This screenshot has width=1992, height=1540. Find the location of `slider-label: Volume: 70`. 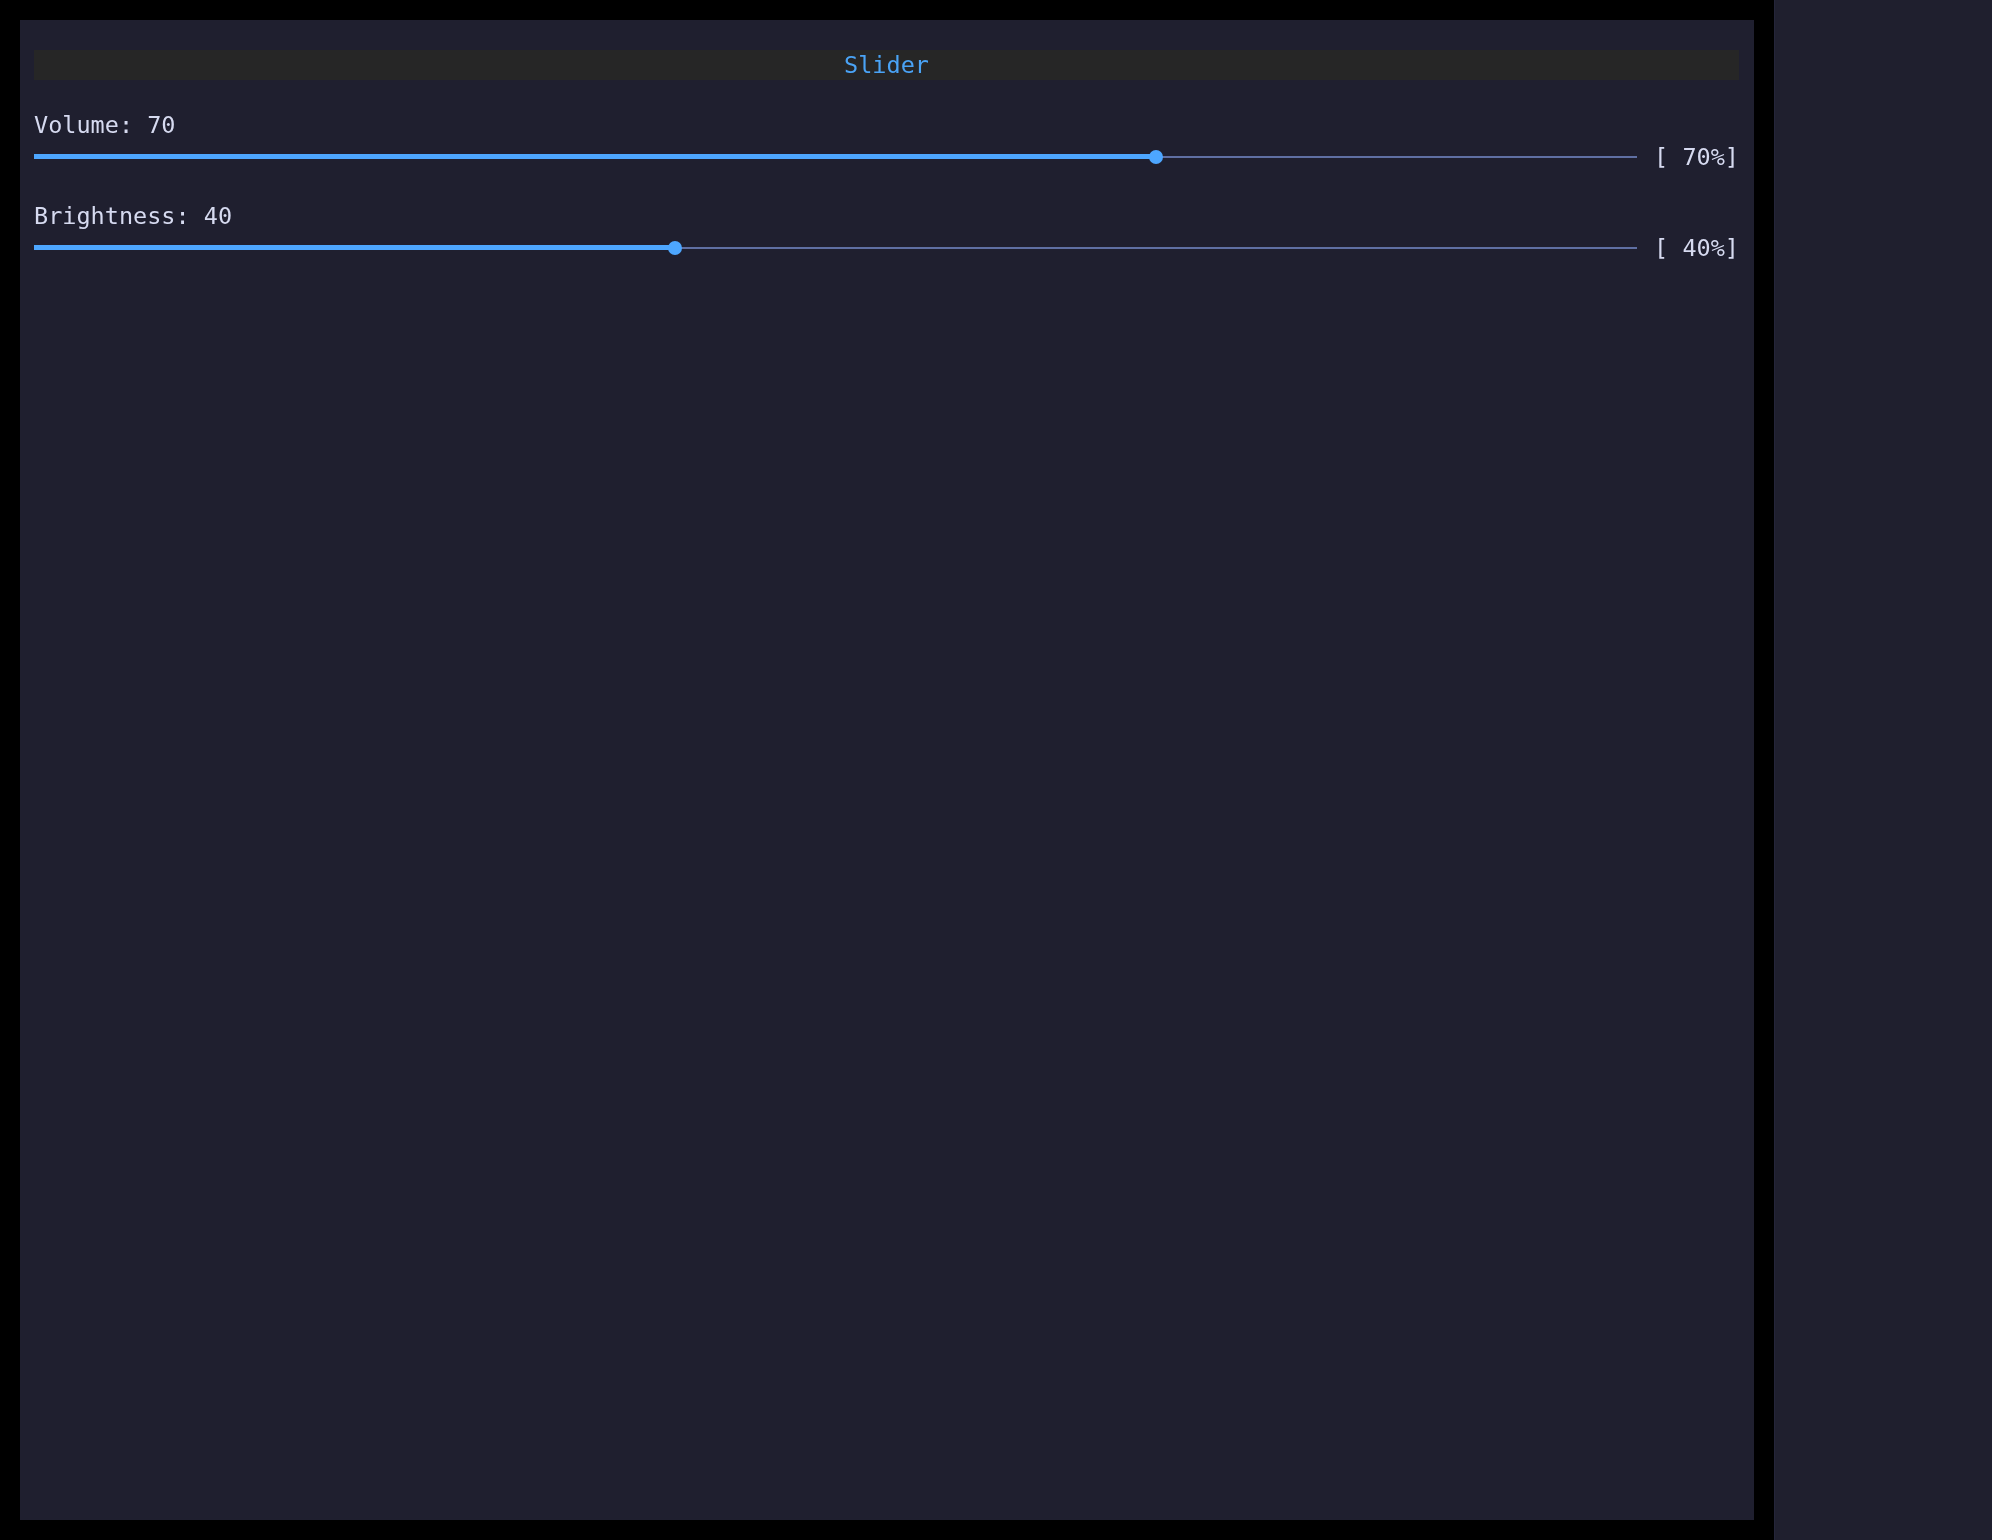

slider-label: Volume: 70 is located at coordinates (105, 125).